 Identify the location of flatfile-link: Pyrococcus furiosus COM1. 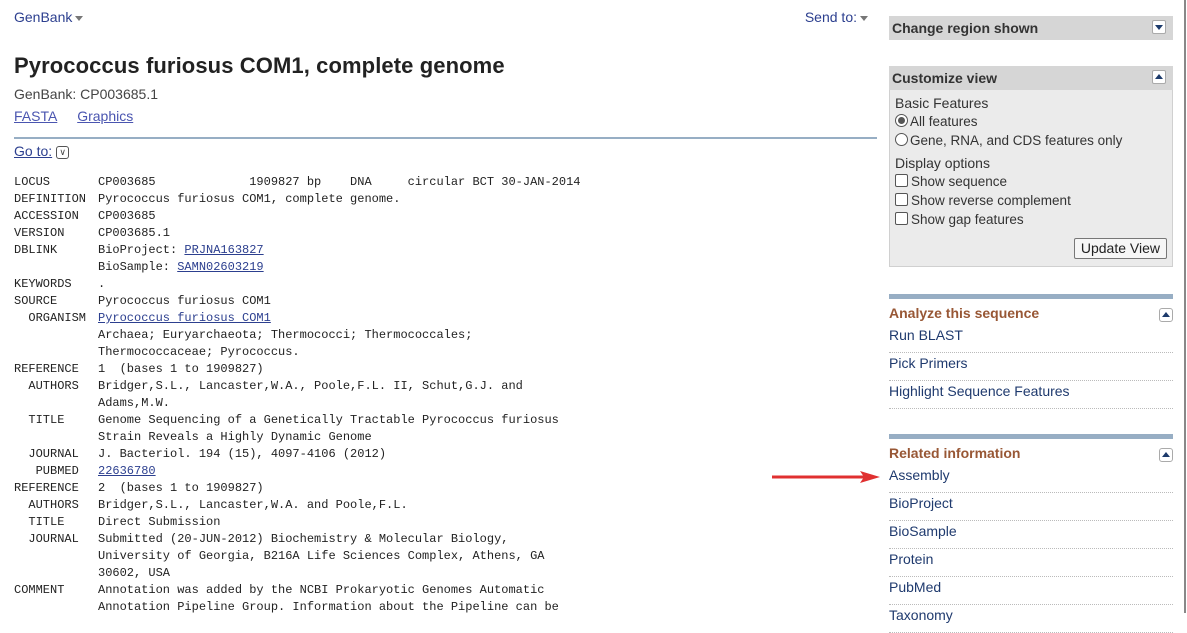
(184, 318).